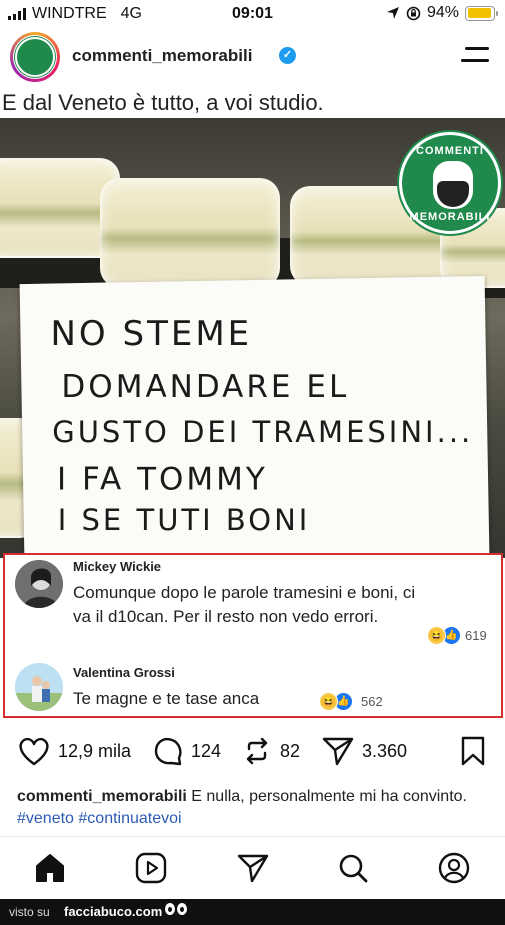  I want to click on mascot-face-icon, so click(453, 185).